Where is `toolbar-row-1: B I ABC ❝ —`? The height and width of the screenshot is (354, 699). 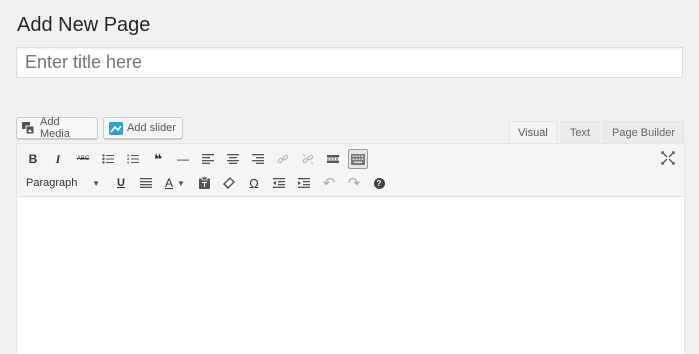 toolbar-row-1: B I ABC ❝ — is located at coordinates (198, 159).